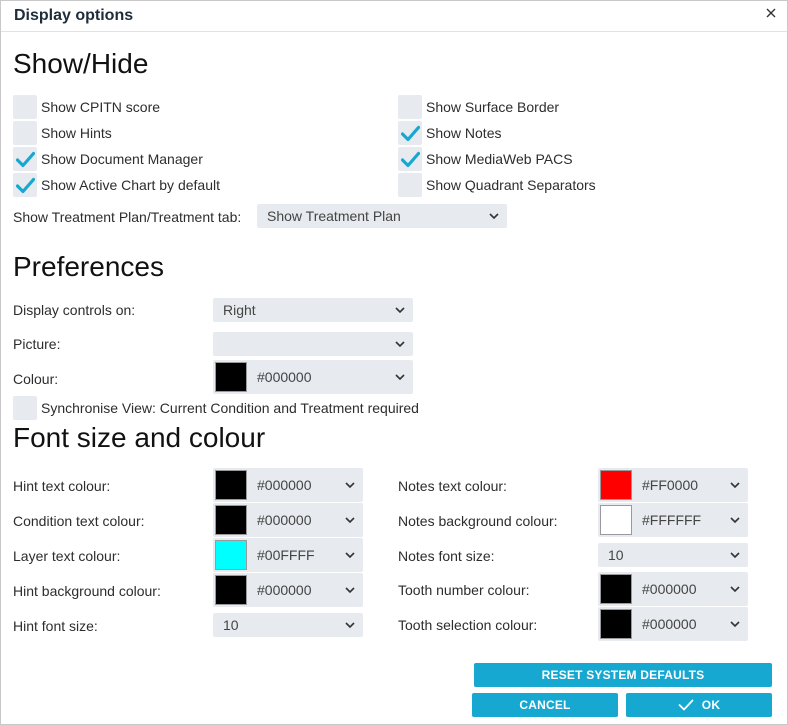 Image resolution: width=788 pixels, height=725 pixels. I want to click on checkbox-row-mediaweb-pacs: Show MediaWeb PACS, so click(485, 159).